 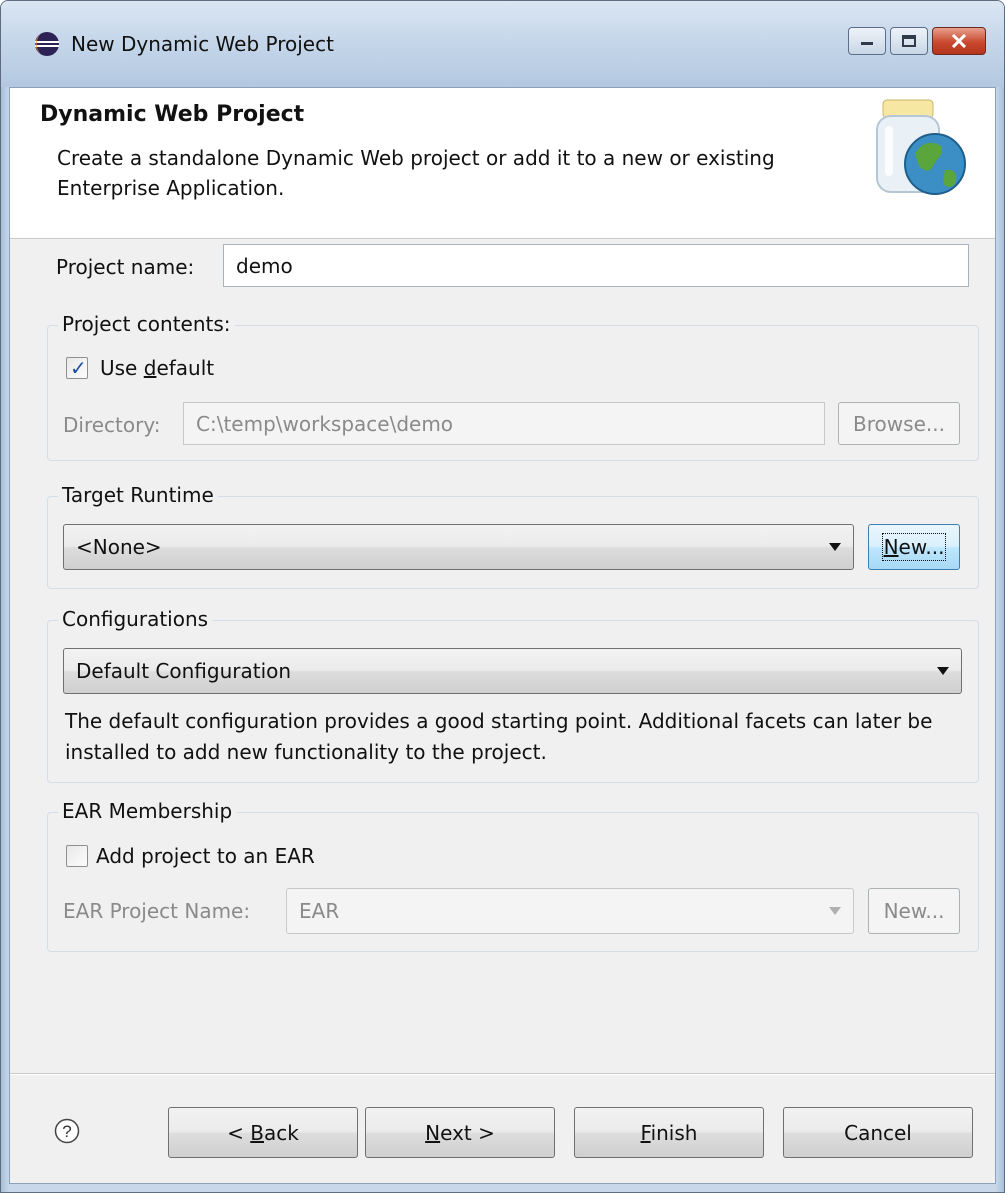 I want to click on ear-project-name-label: EAR Project Name:, so click(x=157, y=911).